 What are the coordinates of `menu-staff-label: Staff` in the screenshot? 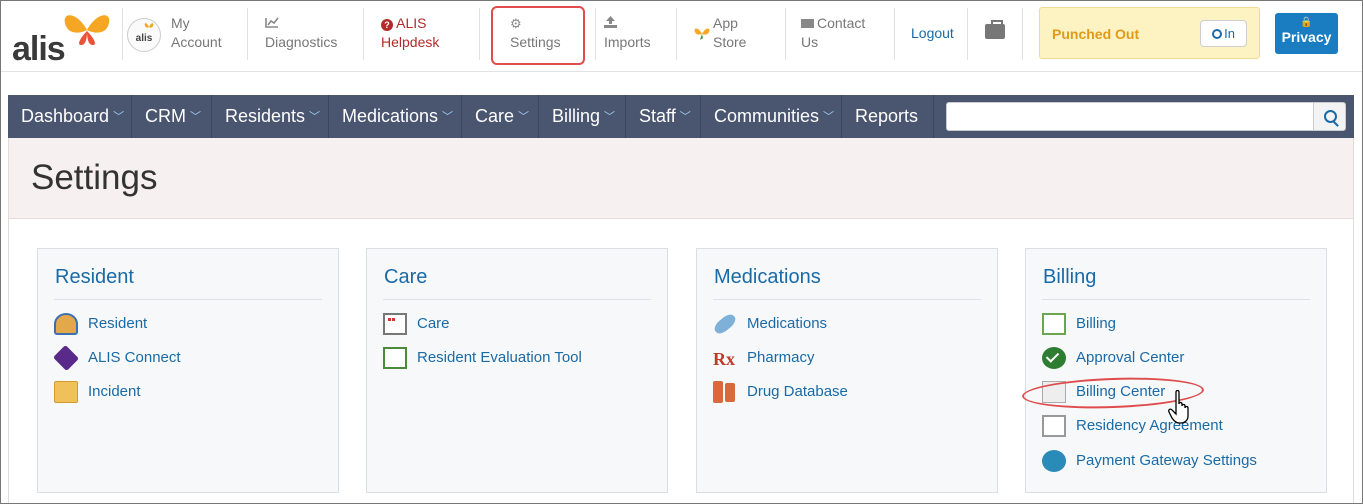 It's located at (657, 116).